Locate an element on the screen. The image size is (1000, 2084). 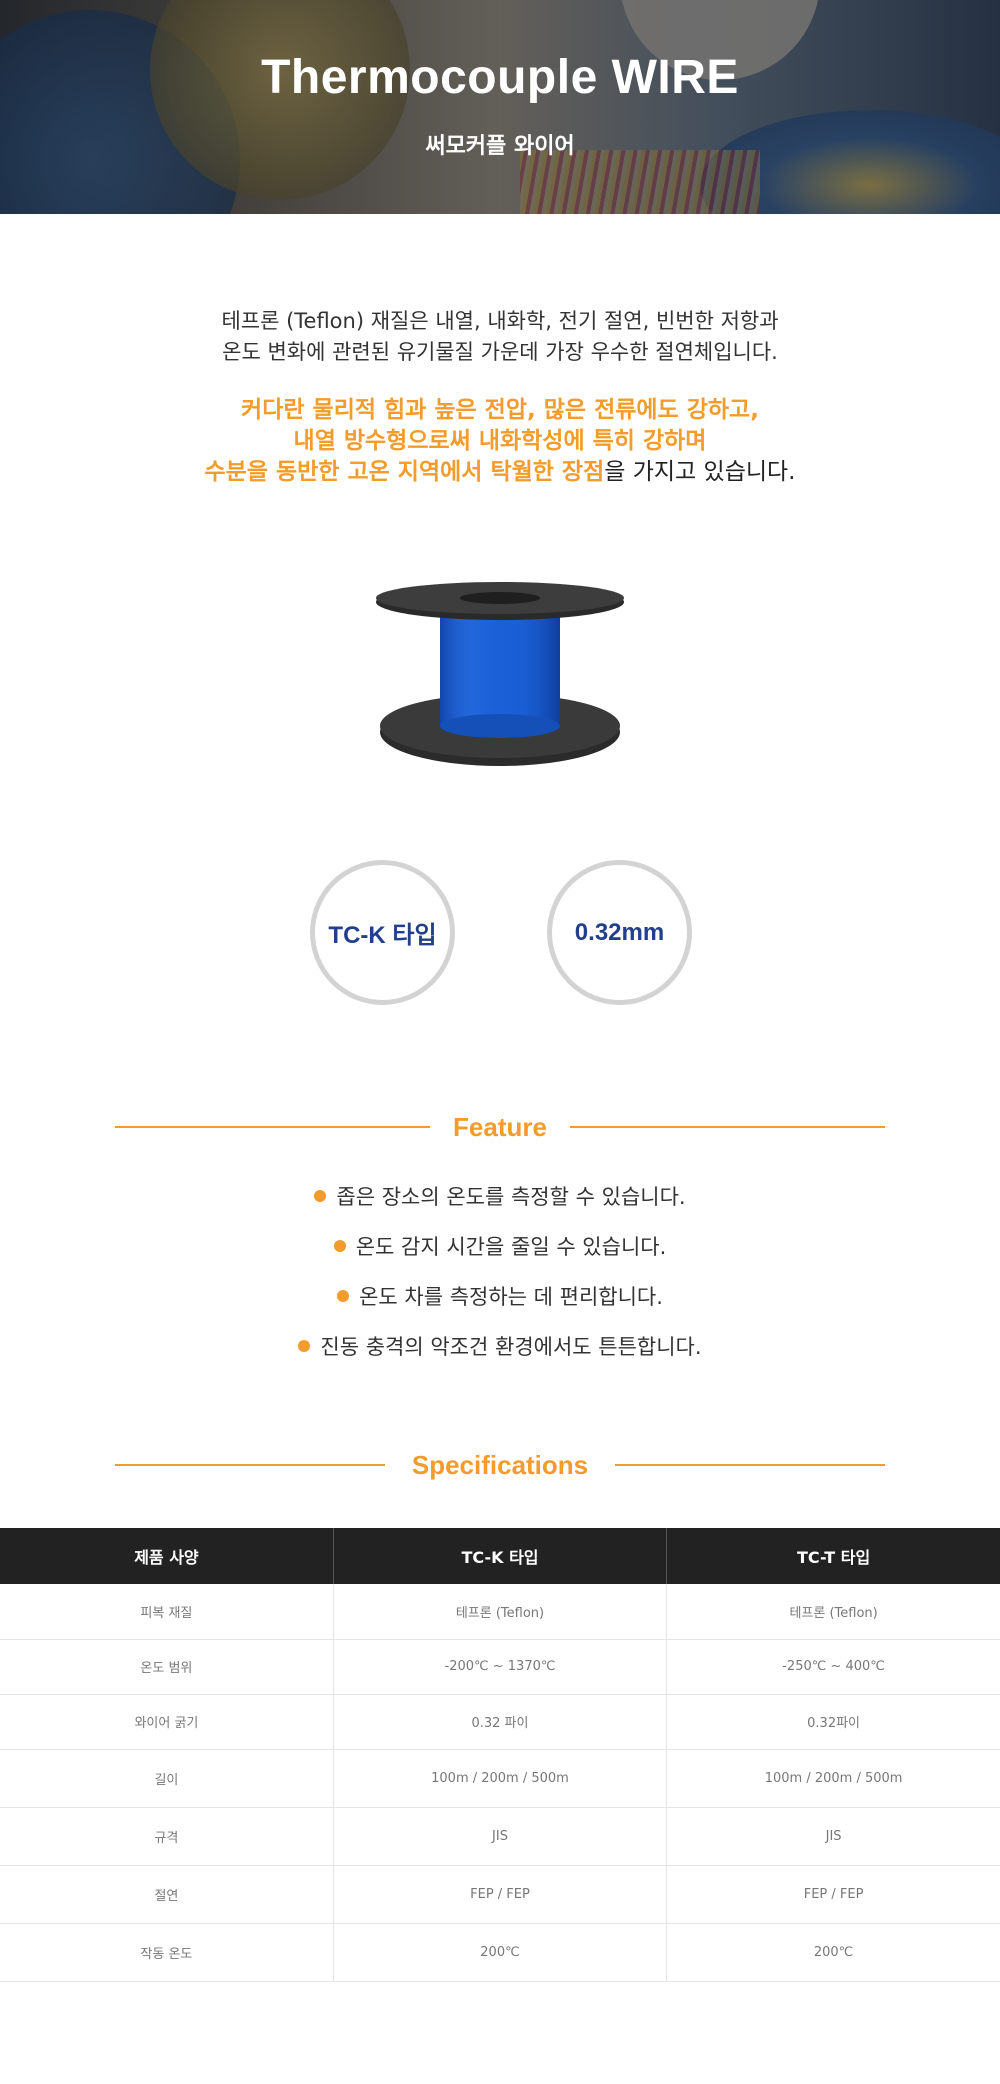
table-header-cell: TC-T 타입 is located at coordinates (833, 1556).